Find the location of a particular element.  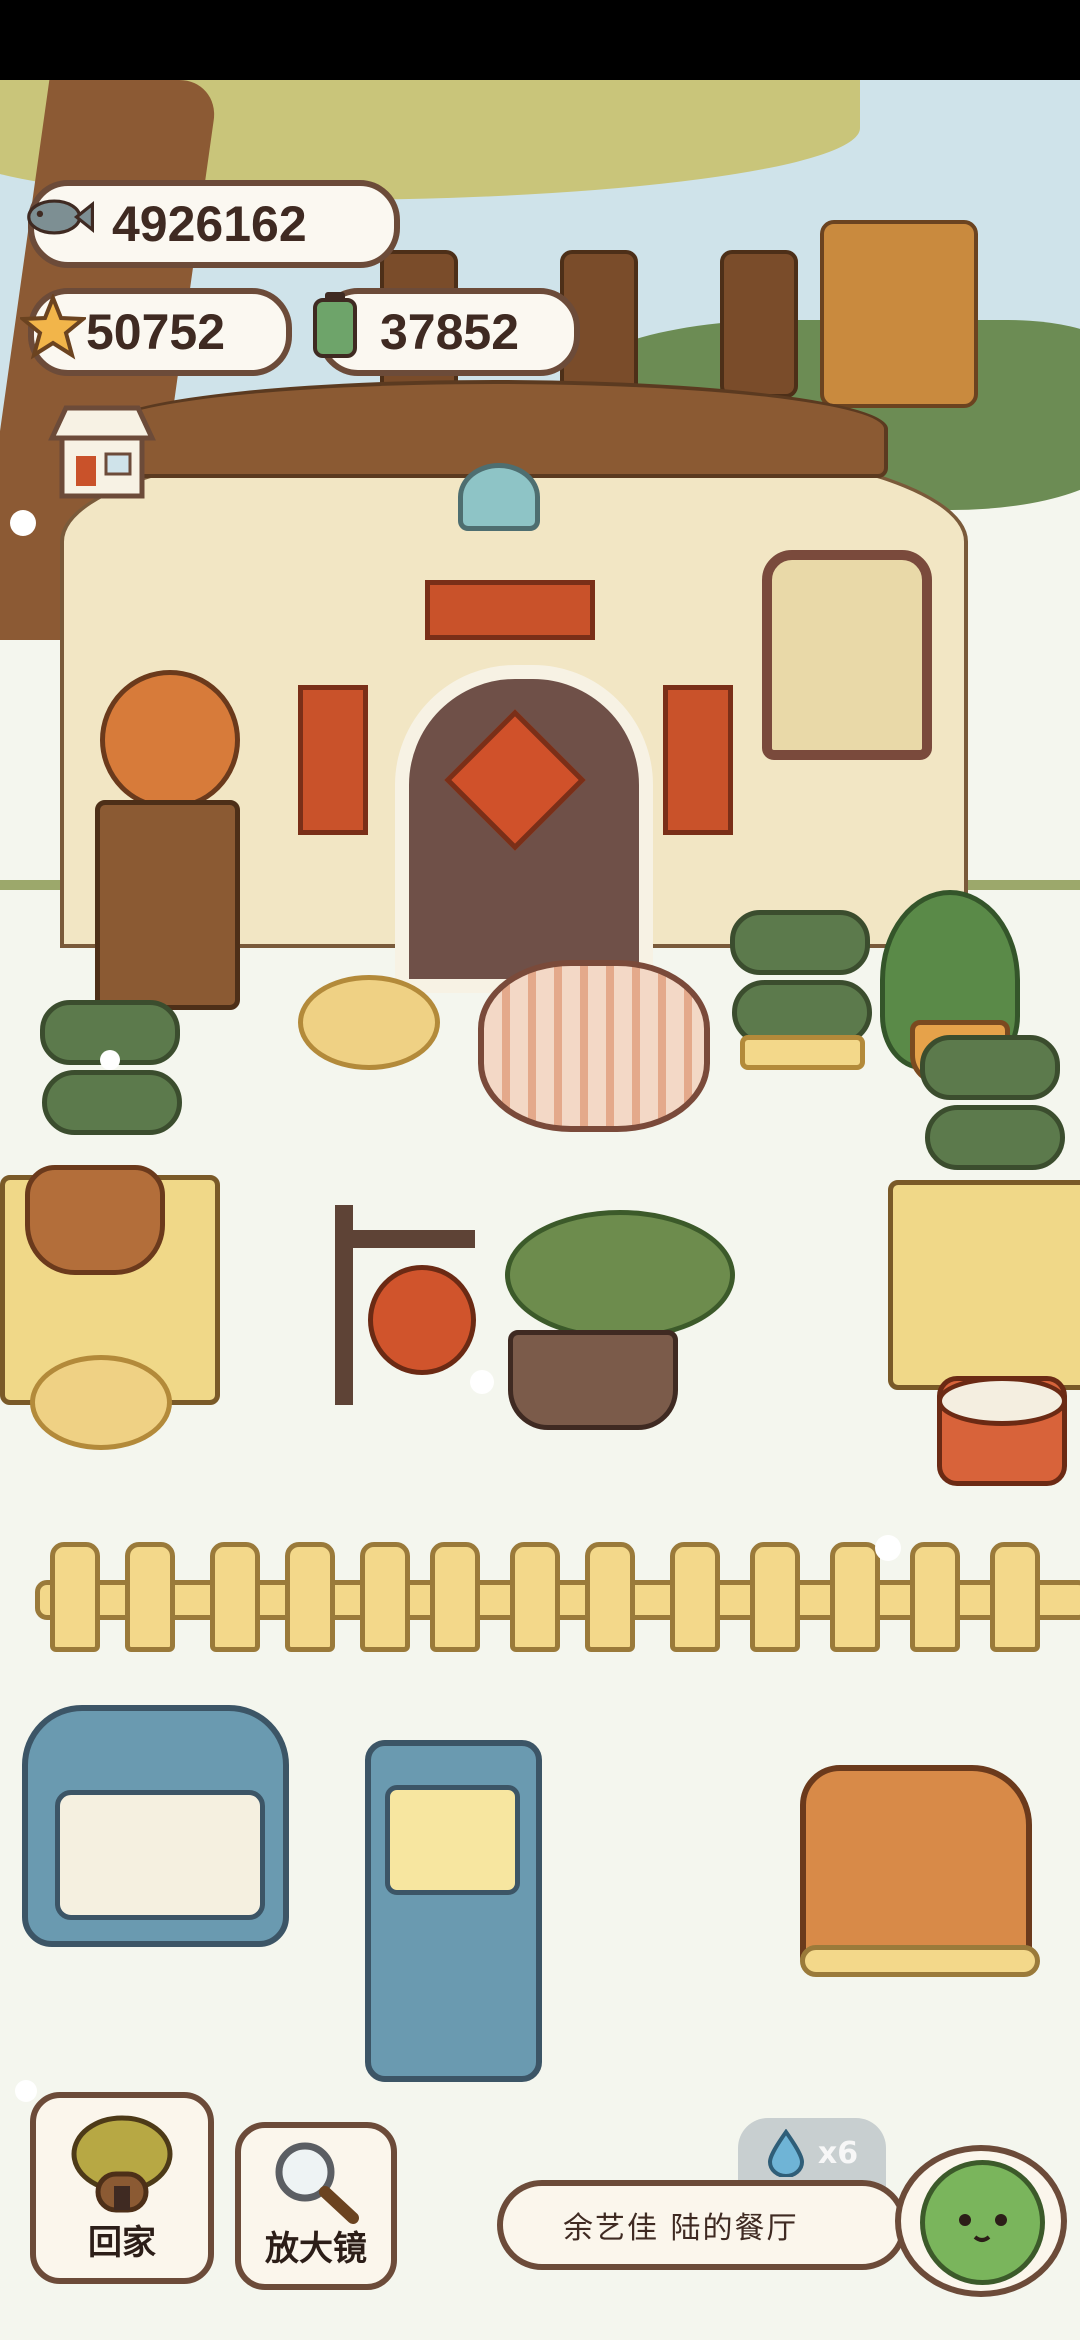

dining-table is located at coordinates (984, 1285).